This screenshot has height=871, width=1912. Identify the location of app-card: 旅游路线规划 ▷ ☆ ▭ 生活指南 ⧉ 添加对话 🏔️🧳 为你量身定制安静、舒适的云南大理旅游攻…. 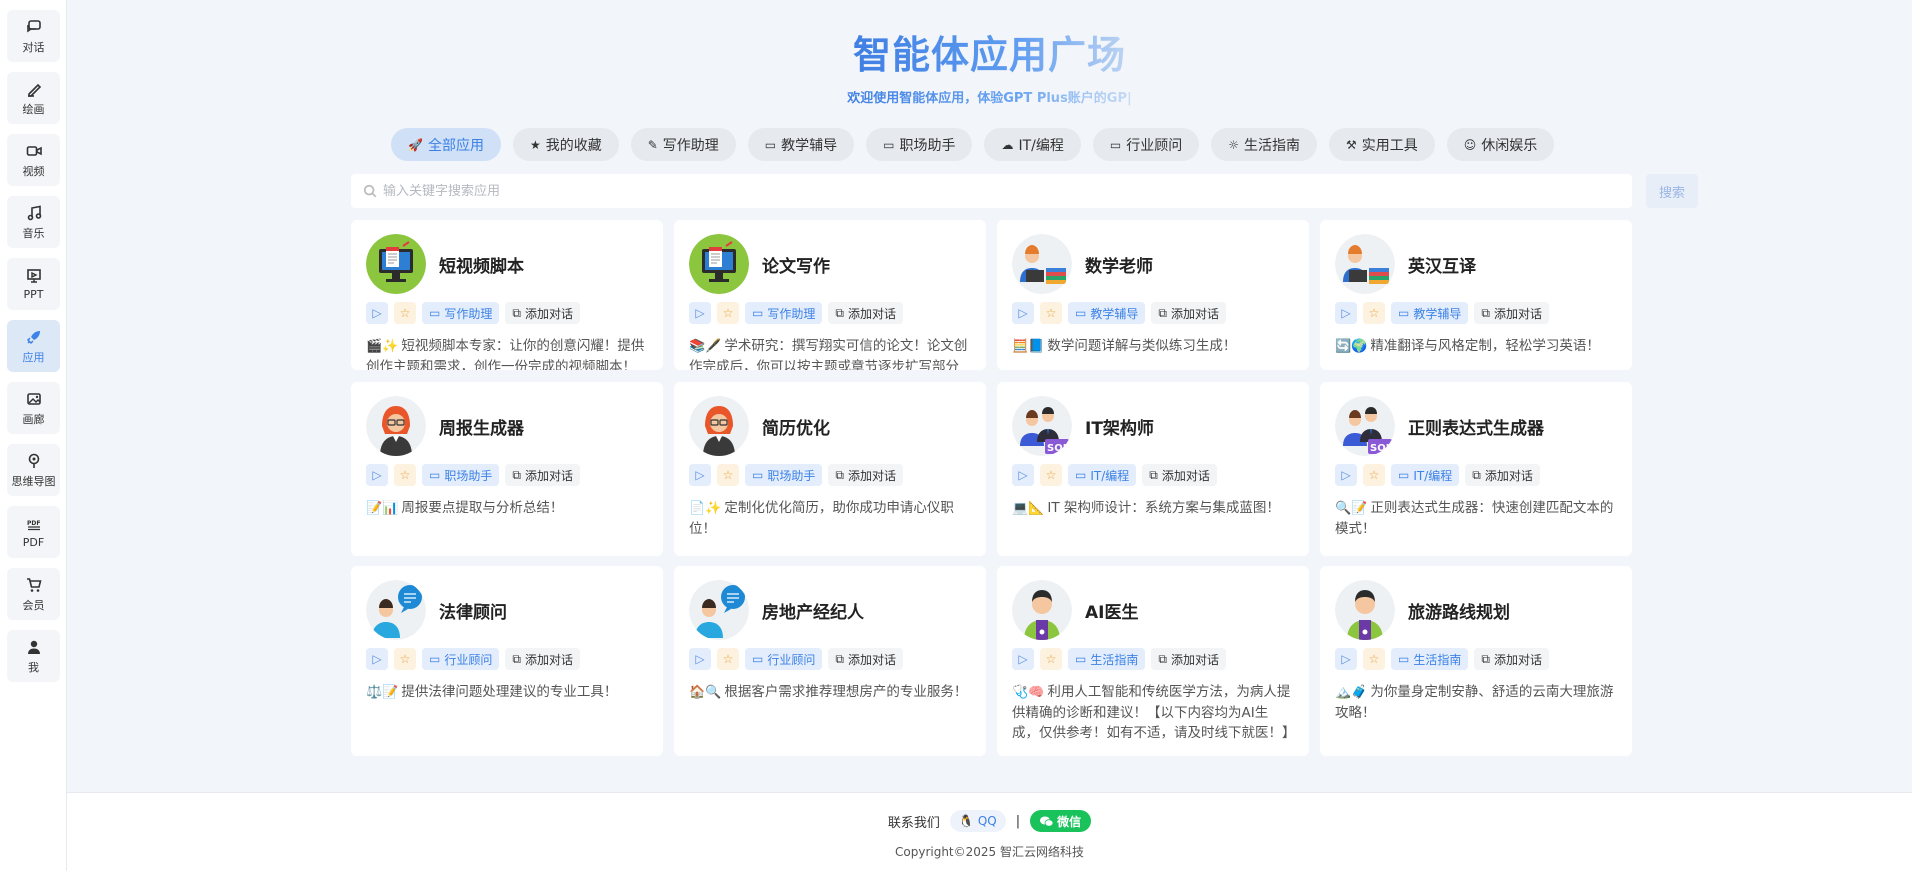
(1476, 661).